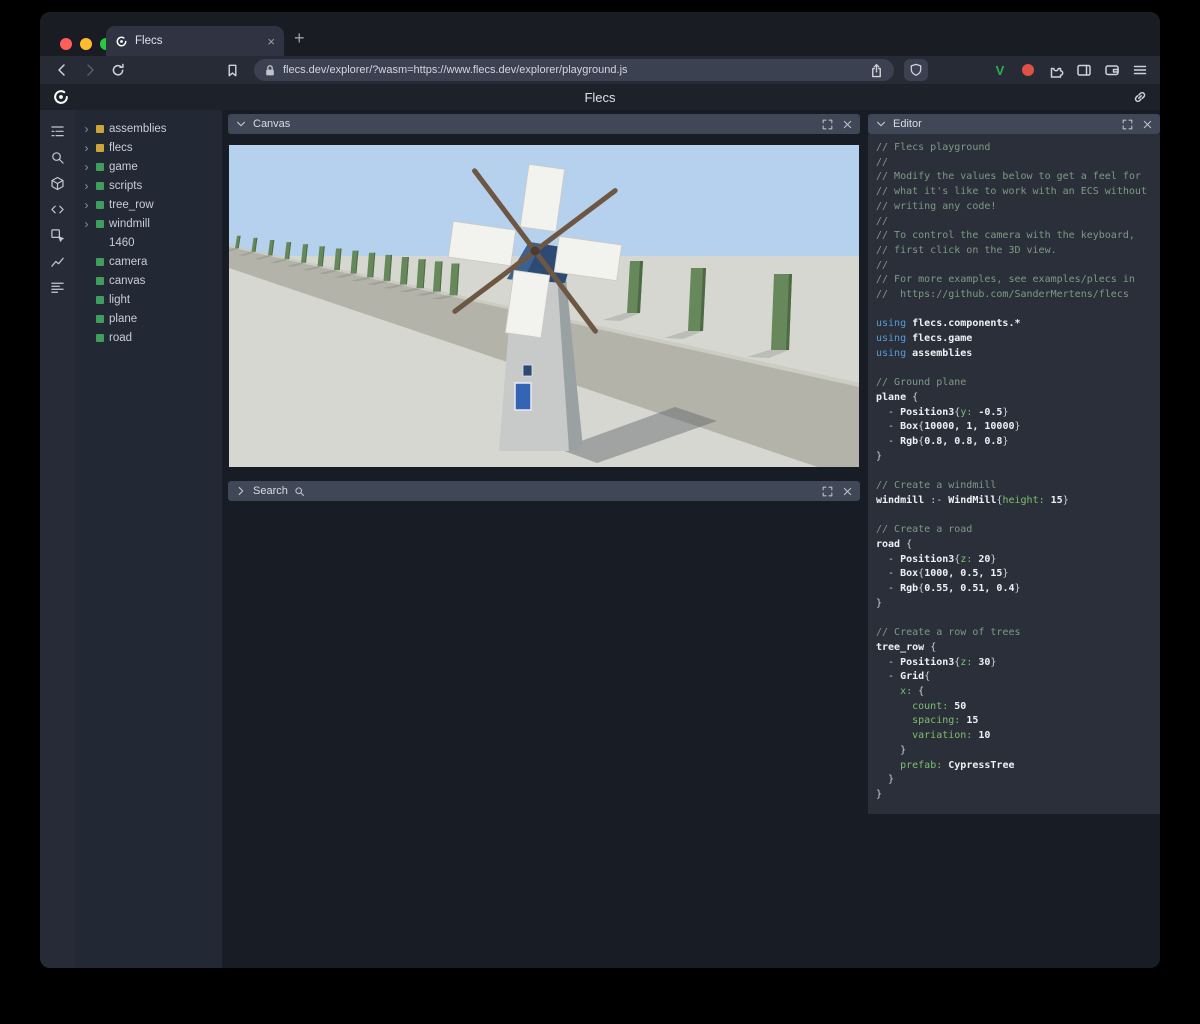  I want to click on brave-shields-button, so click(916, 70).